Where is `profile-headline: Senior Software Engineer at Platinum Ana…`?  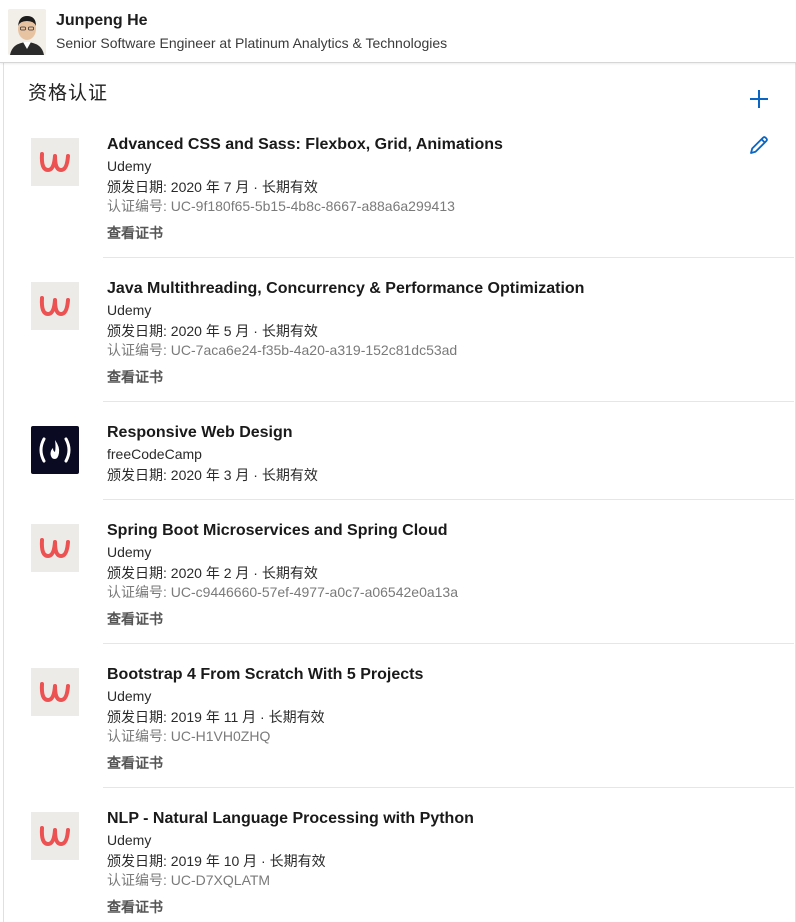
profile-headline: Senior Software Engineer at Platinum Ana… is located at coordinates (252, 43).